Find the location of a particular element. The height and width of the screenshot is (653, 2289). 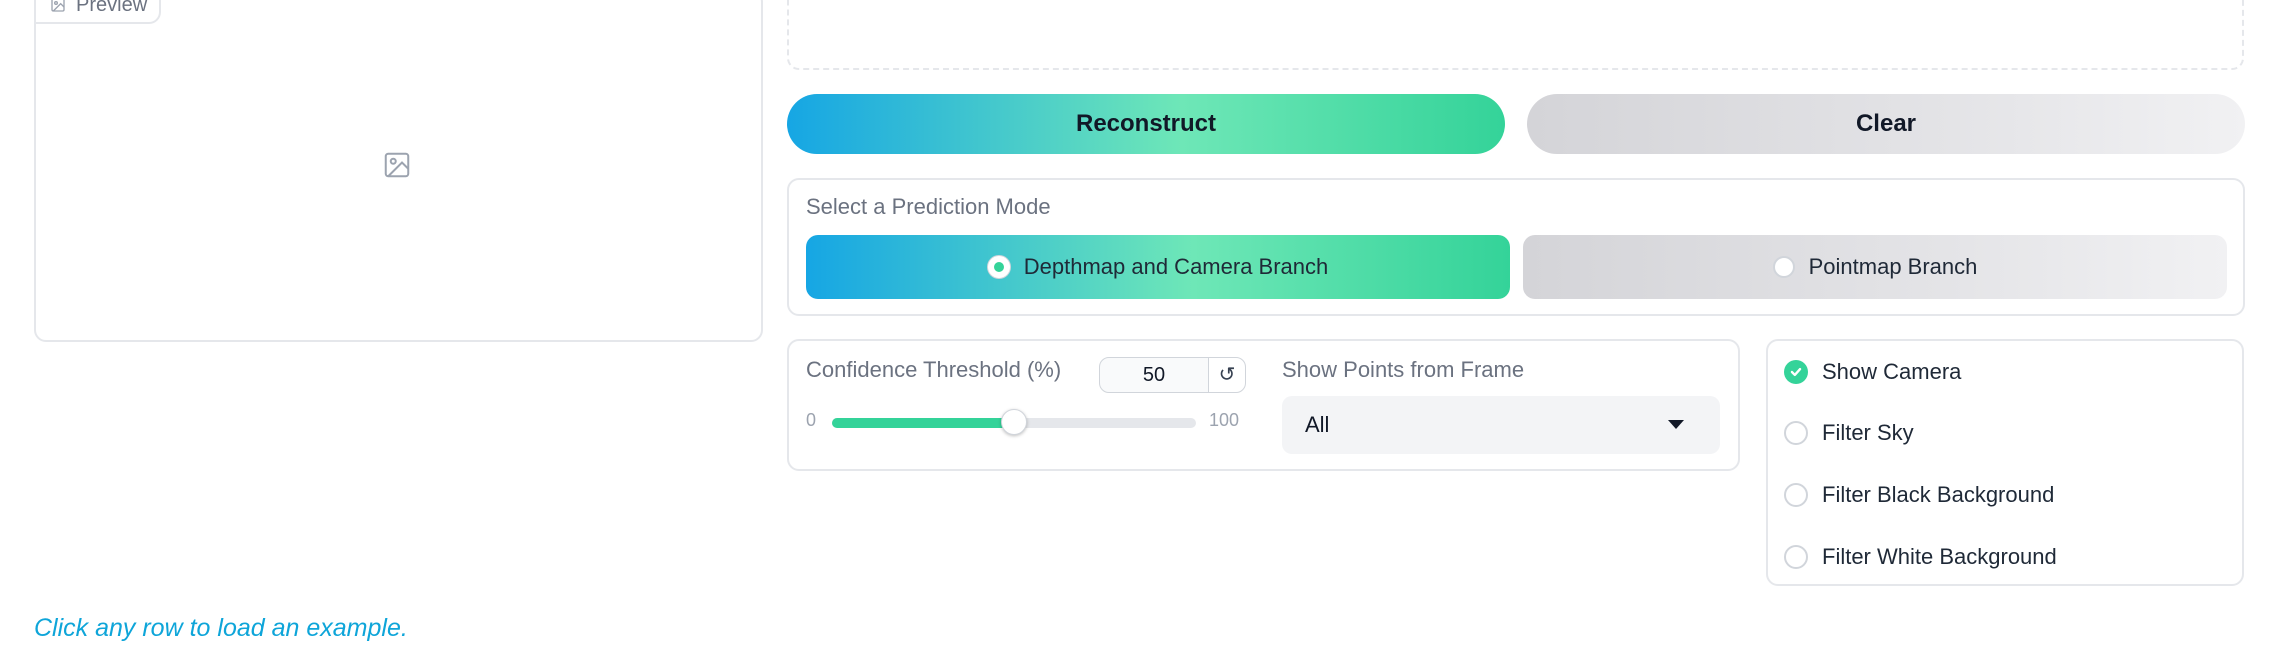

mode-option-pointmap: Pointmap Branch is located at coordinates (1875, 267).